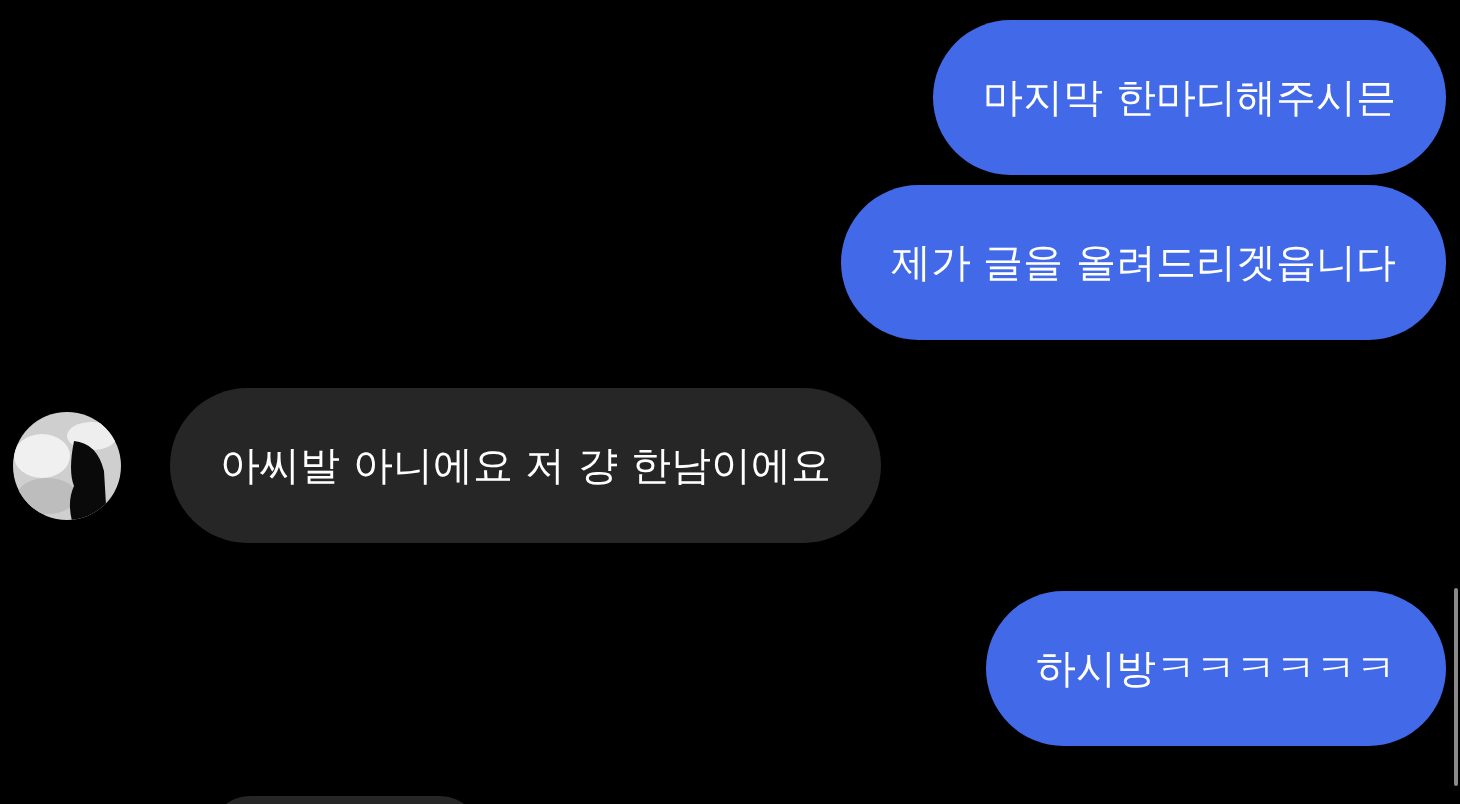  What do you see at coordinates (525, 465) in the screenshot?
I see `message-bubble: 아씨발 아니에요 저 걍 한남이에요` at bounding box center [525, 465].